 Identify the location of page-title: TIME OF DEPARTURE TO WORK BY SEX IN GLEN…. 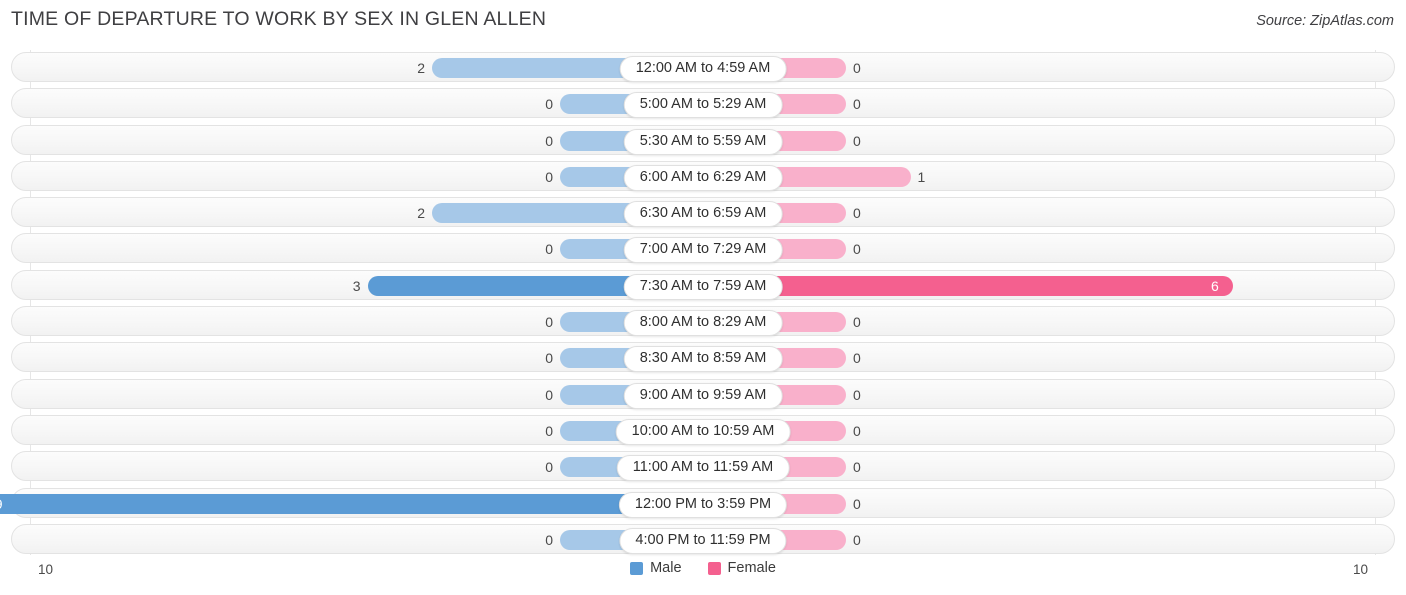
(279, 19).